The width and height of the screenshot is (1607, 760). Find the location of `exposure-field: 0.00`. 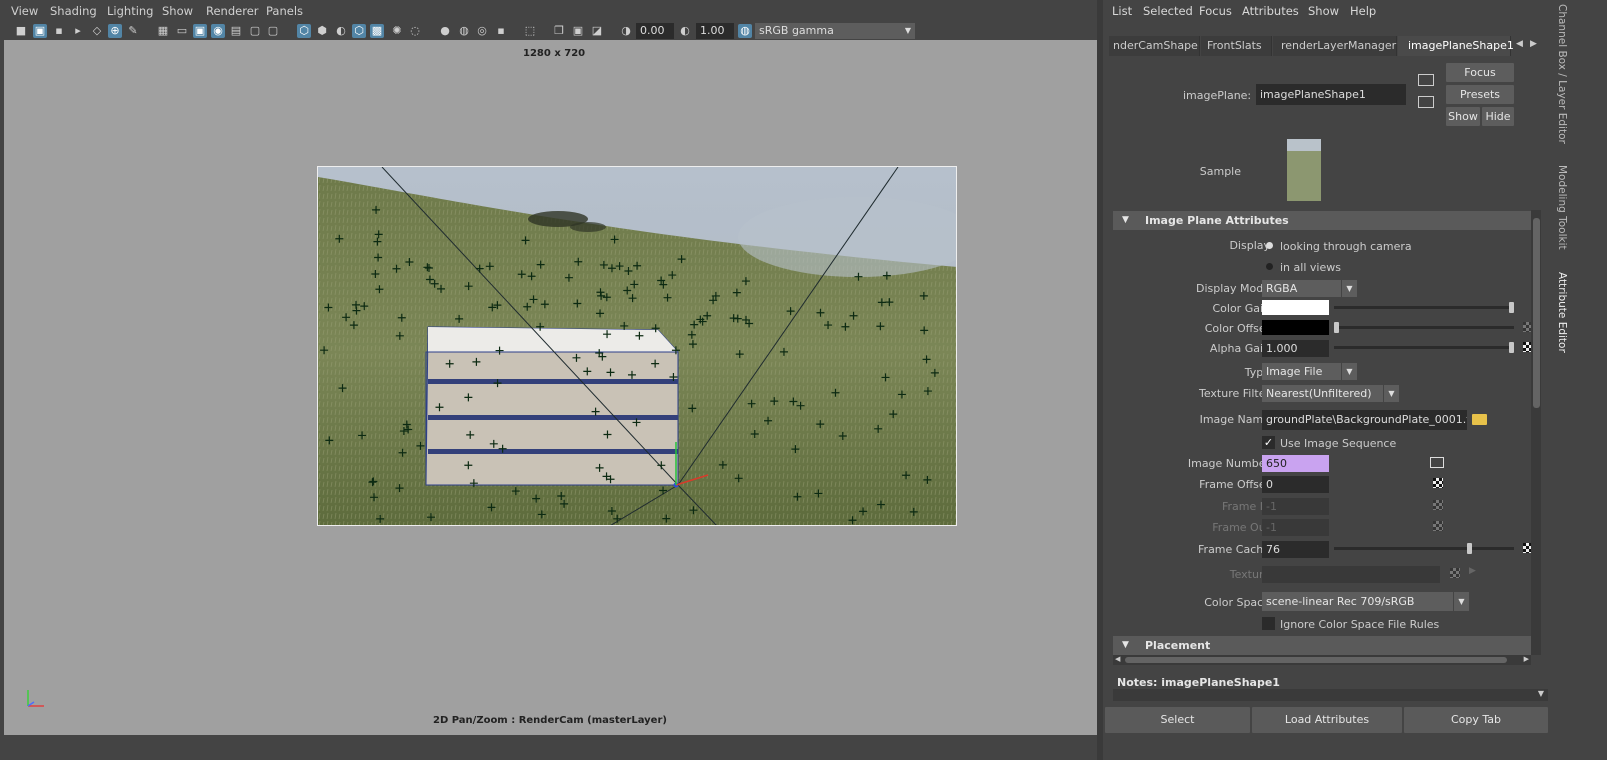

exposure-field: 0.00 is located at coordinates (655, 31).